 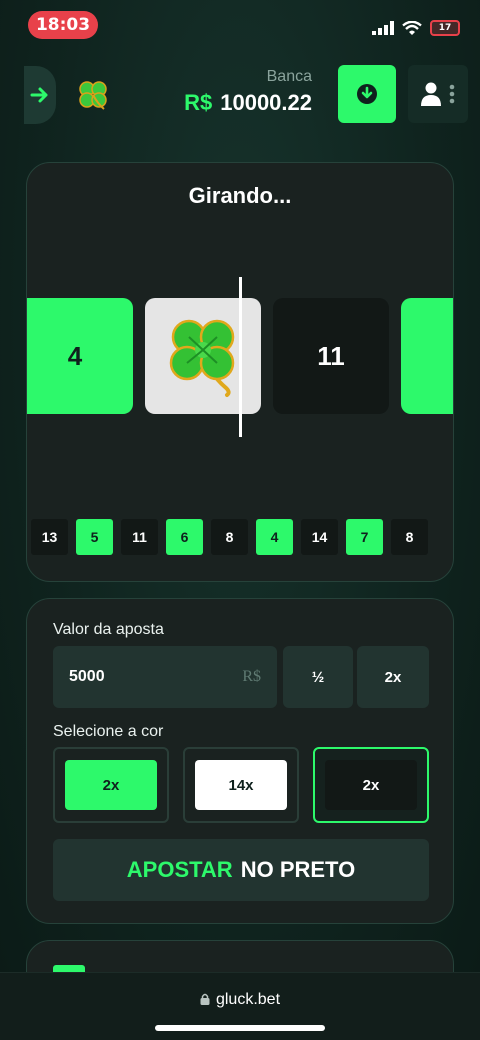 What do you see at coordinates (289, 76) in the screenshot?
I see `bank-label: Banca` at bounding box center [289, 76].